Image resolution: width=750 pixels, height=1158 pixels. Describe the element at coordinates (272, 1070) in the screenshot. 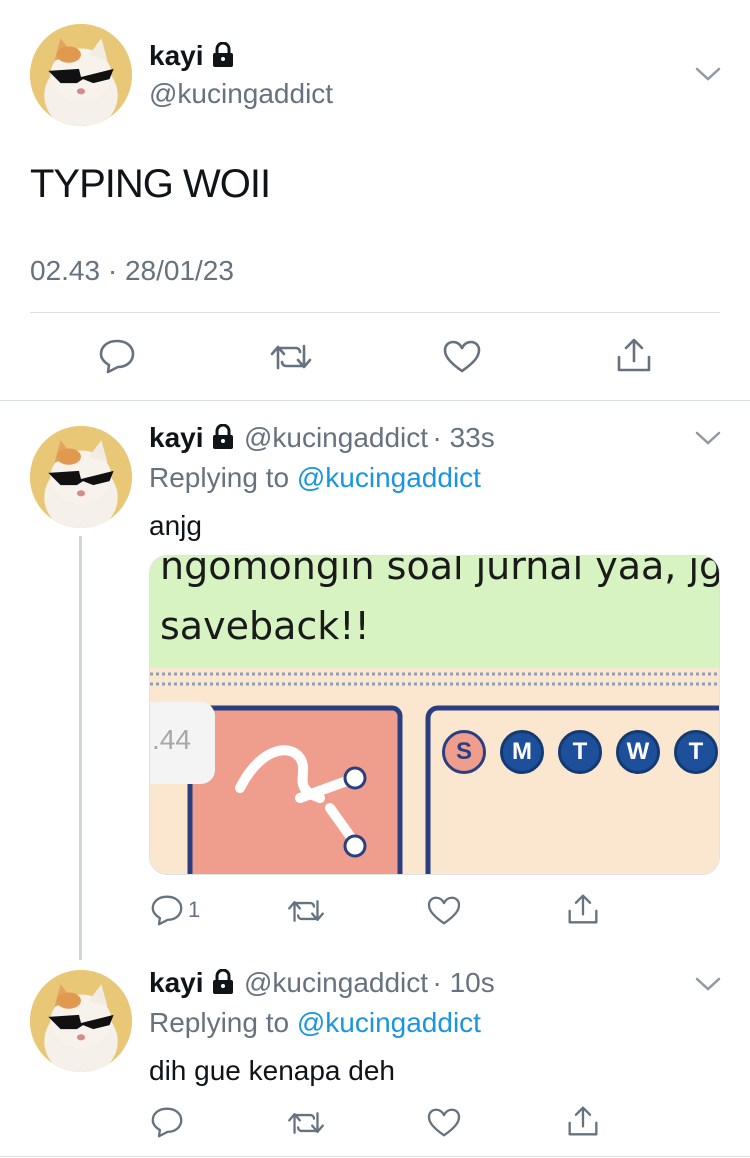

I see `tweet-text: dih gue kenapa deh` at that location.